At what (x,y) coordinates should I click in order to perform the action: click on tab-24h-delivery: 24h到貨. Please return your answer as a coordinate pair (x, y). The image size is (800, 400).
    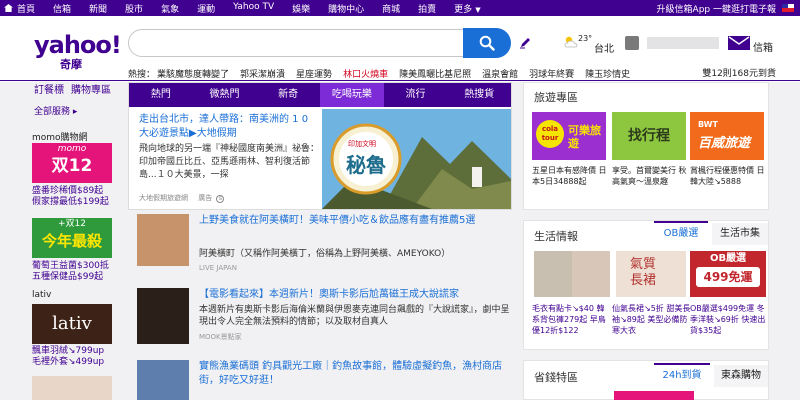
    Looking at the image, I should click on (682, 374).